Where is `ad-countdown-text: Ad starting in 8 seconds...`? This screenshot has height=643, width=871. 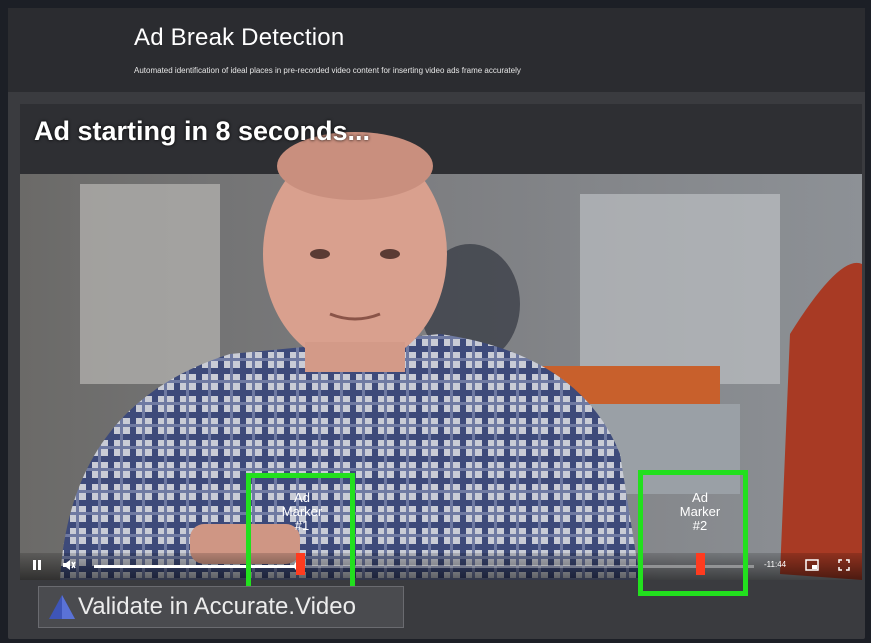 ad-countdown-text: Ad starting in 8 seconds... is located at coordinates (202, 131).